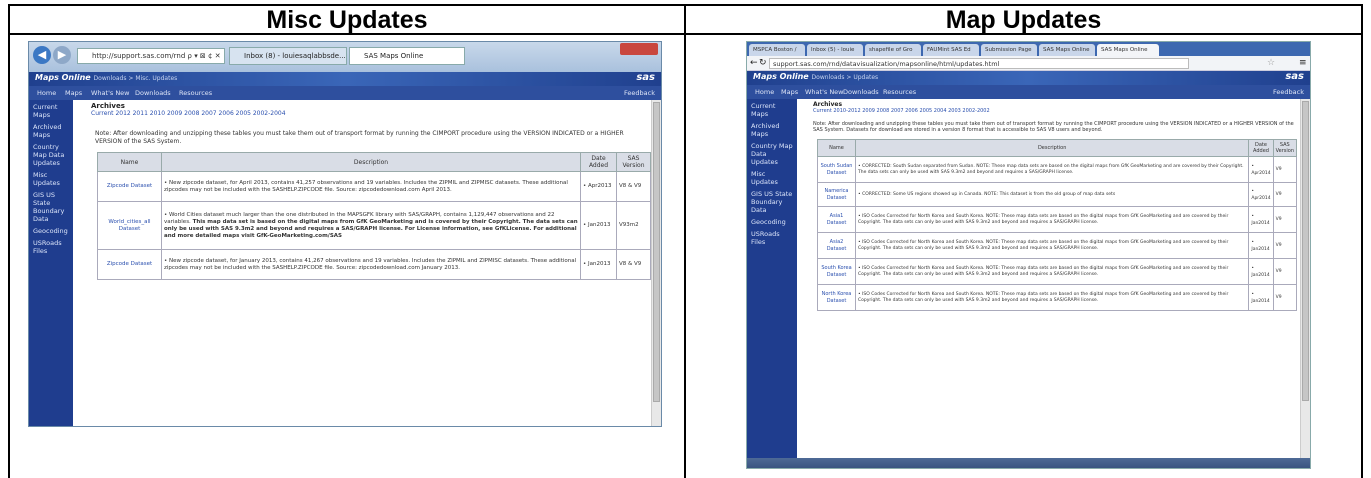  I want to click on middle-border, so click(685, 241).